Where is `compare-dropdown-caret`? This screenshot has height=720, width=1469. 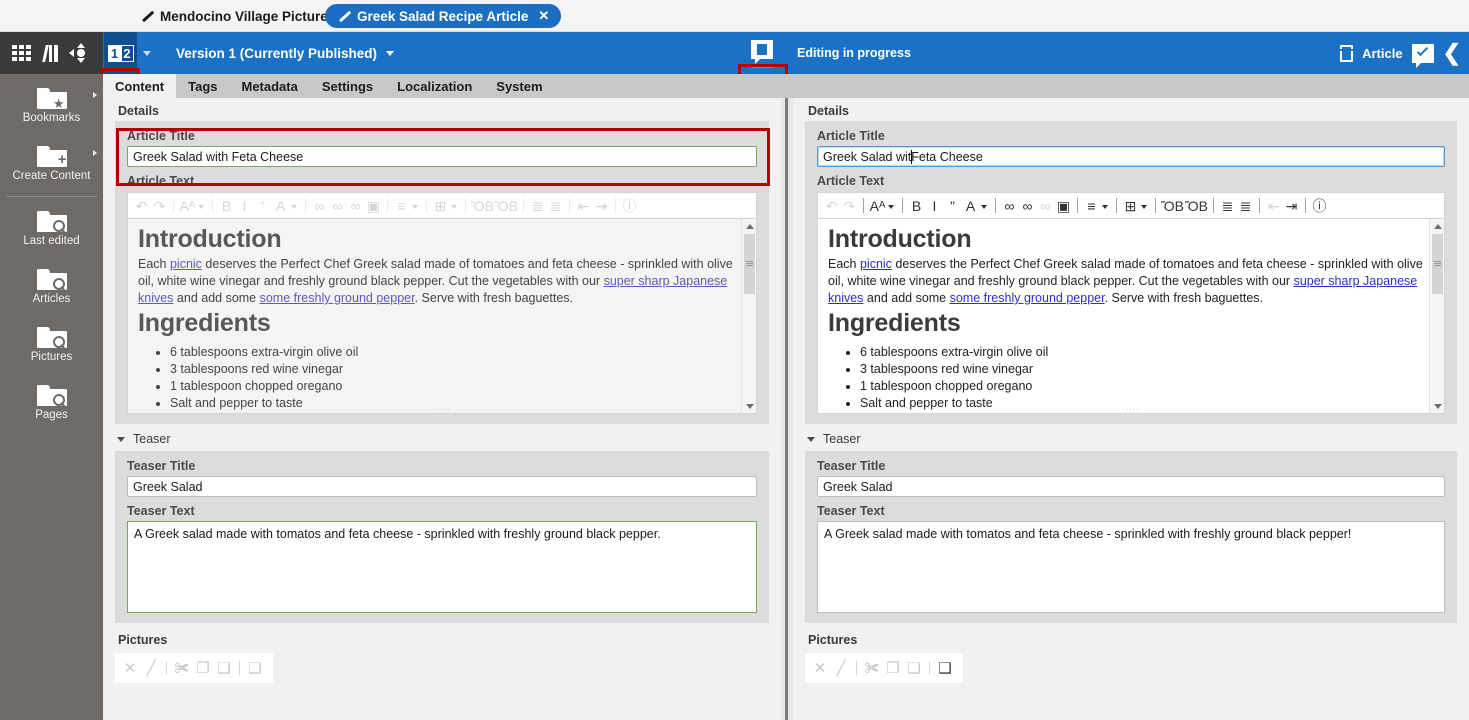 compare-dropdown-caret is located at coordinates (147, 53).